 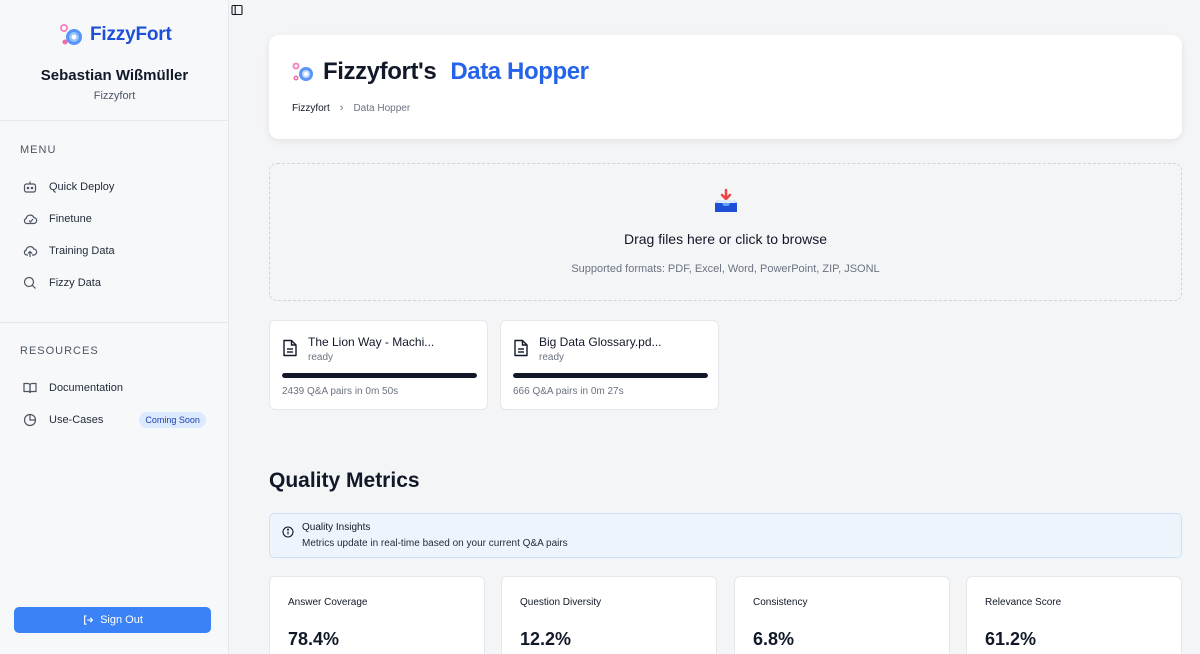 I want to click on sign-out-button: Sign Out, so click(x=112, y=620).